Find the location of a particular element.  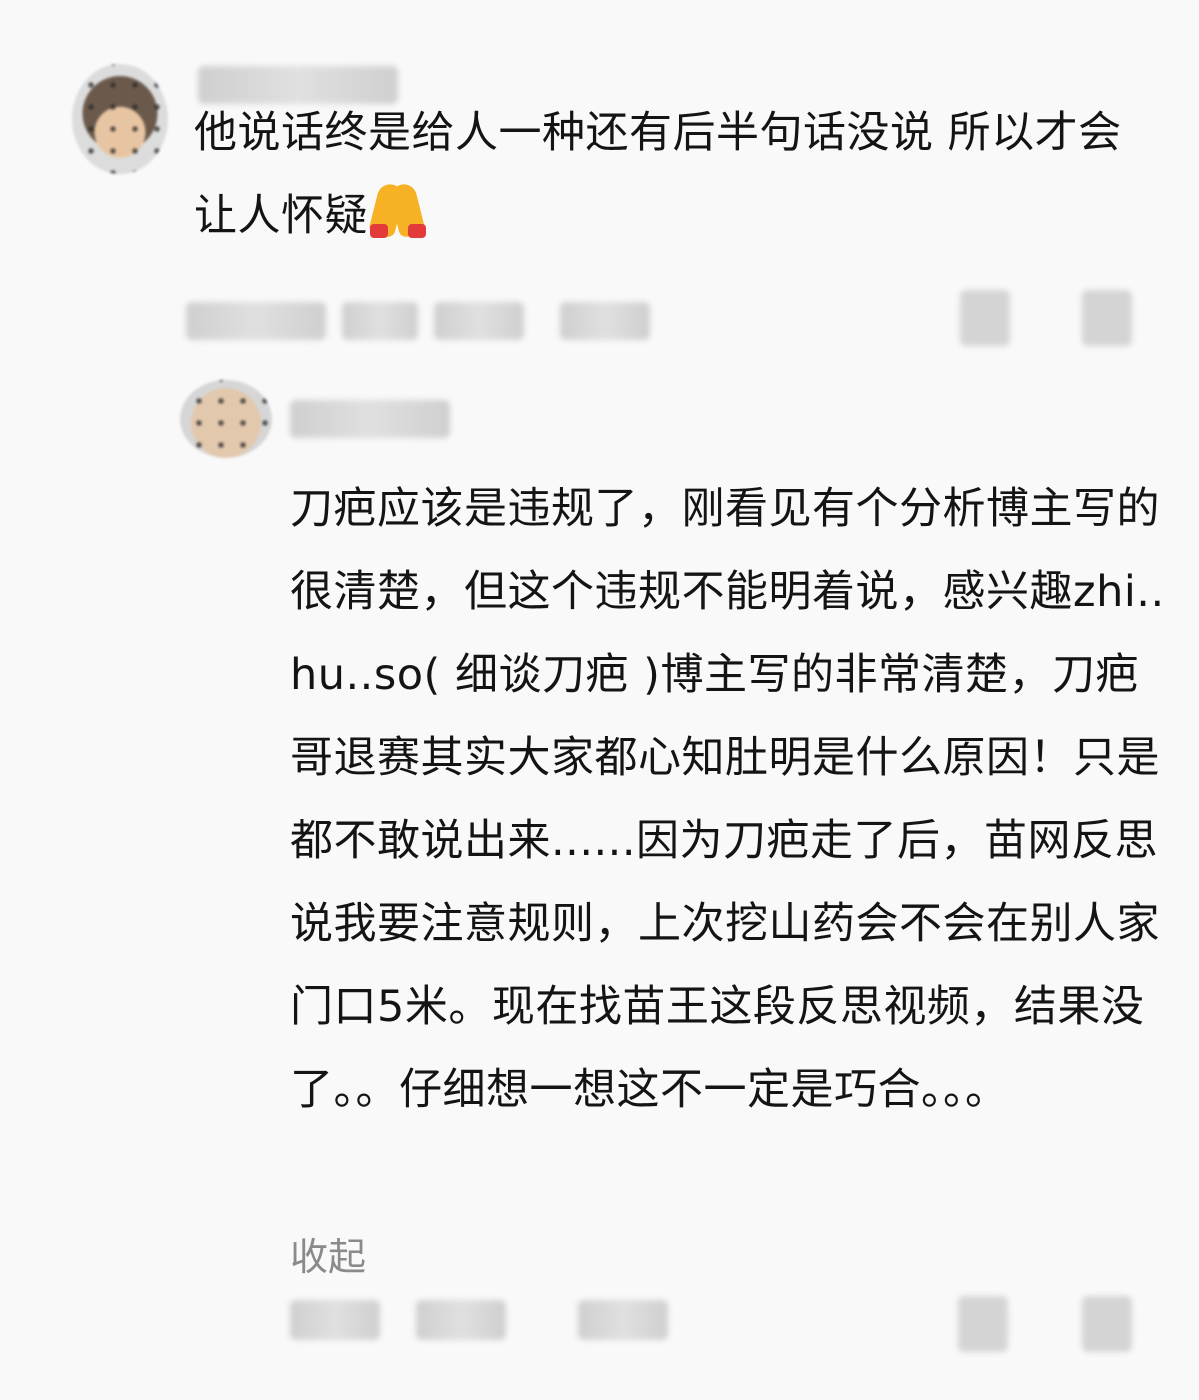

pray-icon is located at coordinates (398, 210).